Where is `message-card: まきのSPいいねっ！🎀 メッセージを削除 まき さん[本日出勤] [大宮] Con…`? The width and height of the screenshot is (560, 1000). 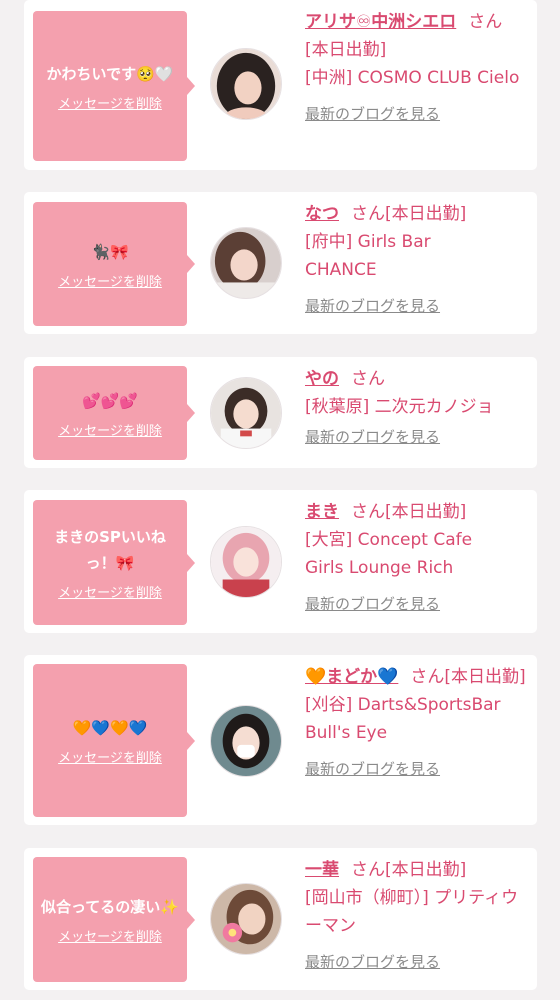
message-card: まきのSPいいねっ！🎀 メッセージを削除 まき さん[本日出勤] [大宮] Con… is located at coordinates (280, 561).